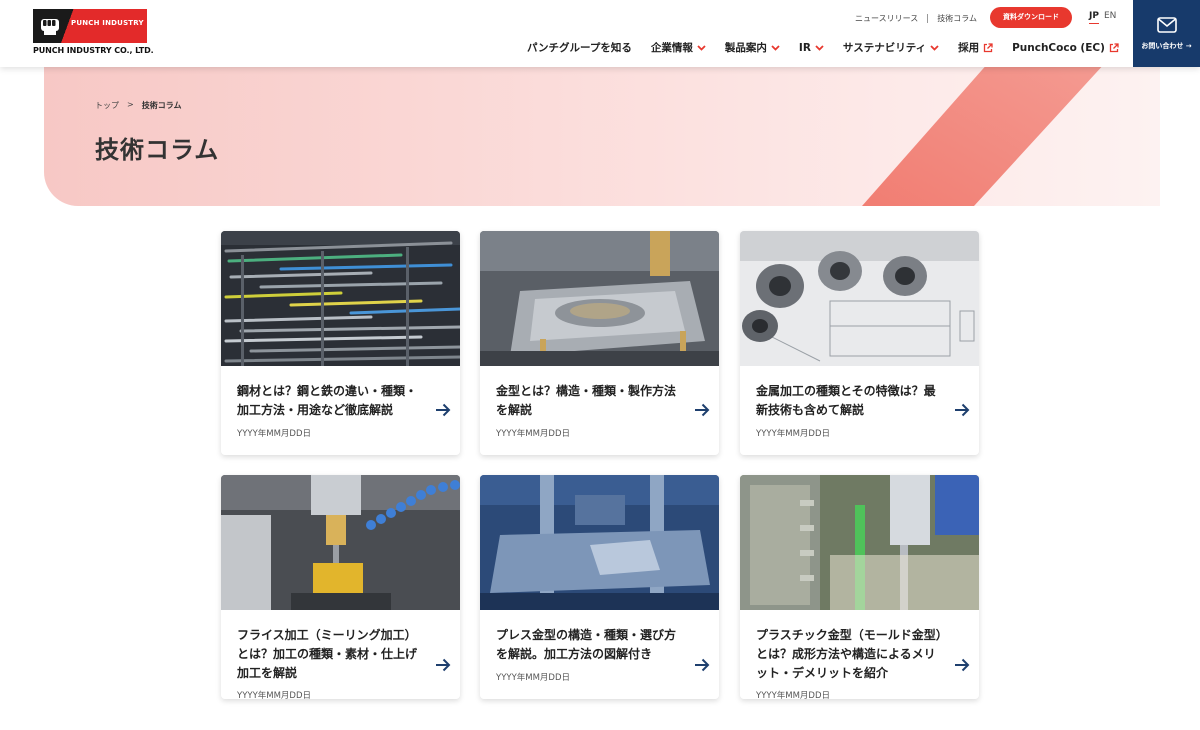 The image size is (1200, 730). What do you see at coordinates (745, 48) in the screenshot?
I see `nav-item-label: 製品案内` at bounding box center [745, 48].